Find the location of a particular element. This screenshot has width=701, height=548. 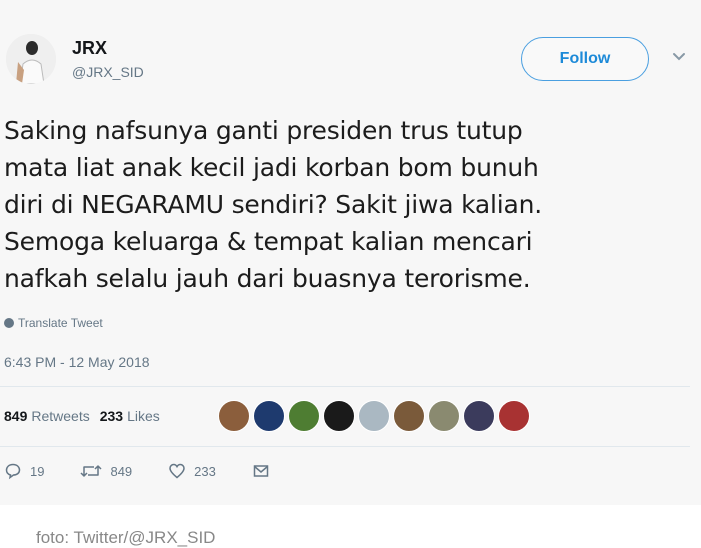

user-avatar-9-icon is located at coordinates (514, 416).